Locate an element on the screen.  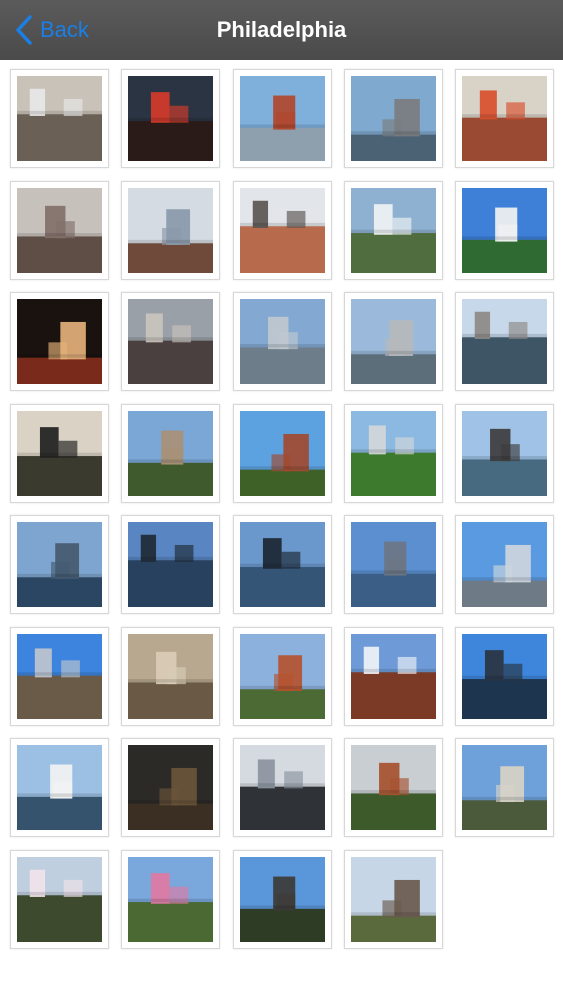
bridge-river-photo-icon is located at coordinates (282, 564).